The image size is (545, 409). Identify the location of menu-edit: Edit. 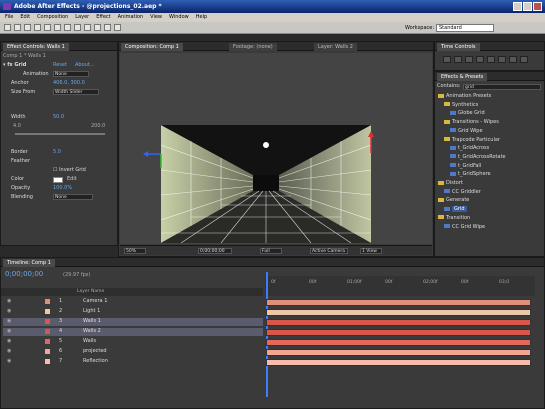
(25, 18).